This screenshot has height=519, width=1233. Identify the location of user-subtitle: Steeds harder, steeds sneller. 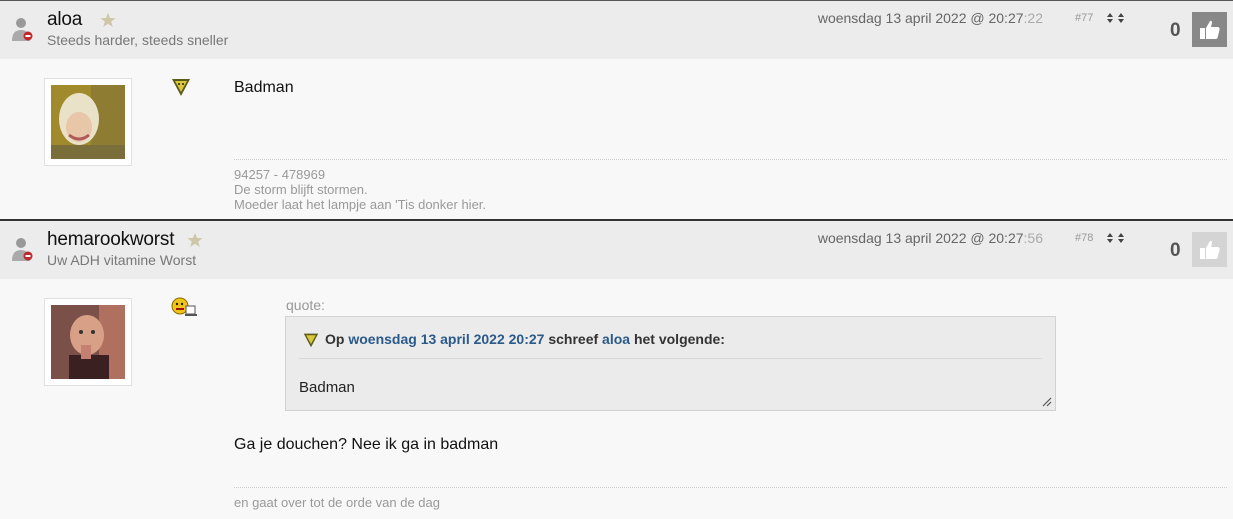
(138, 40).